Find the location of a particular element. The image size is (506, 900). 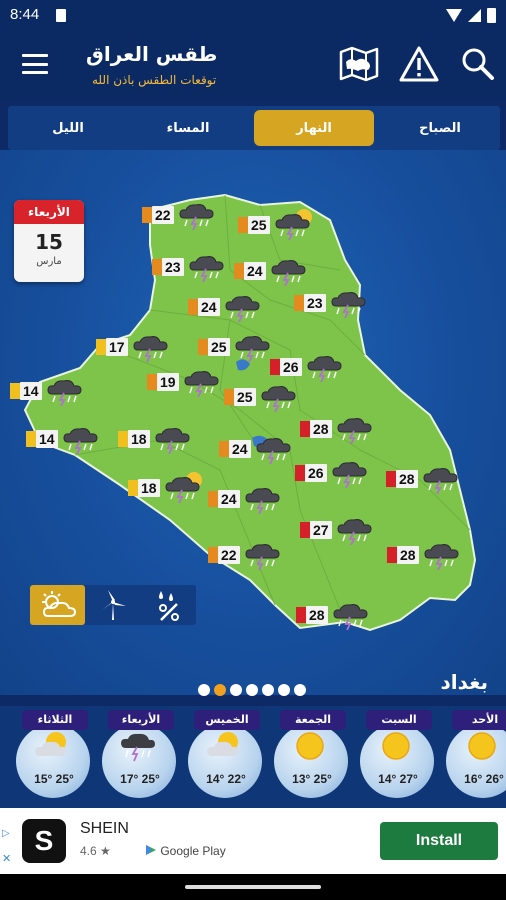

forecast-day-card: السبت 14° 27° is located at coordinates (398, 758).